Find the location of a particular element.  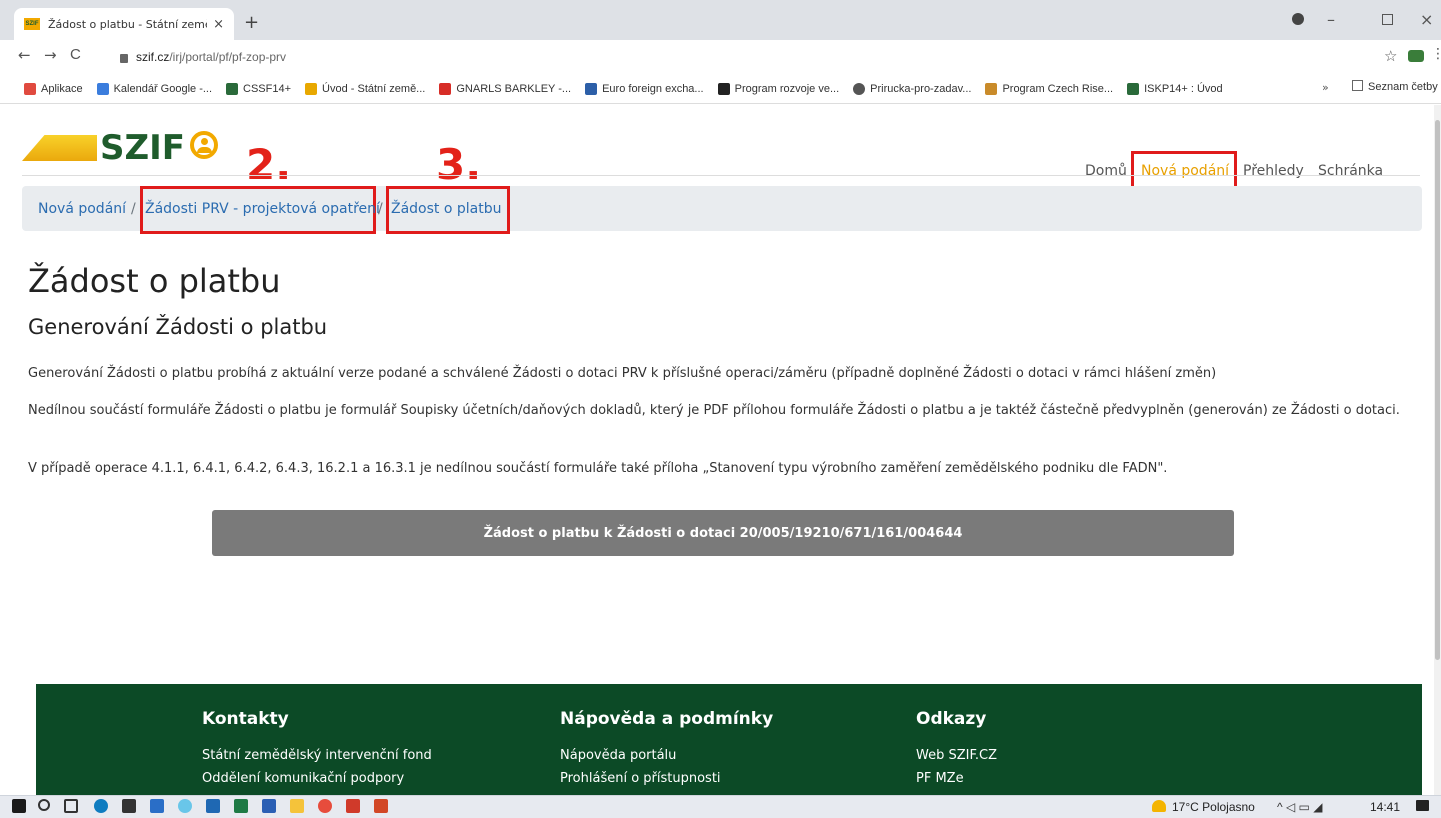

nav-schranka: Schránka is located at coordinates (1350, 171).